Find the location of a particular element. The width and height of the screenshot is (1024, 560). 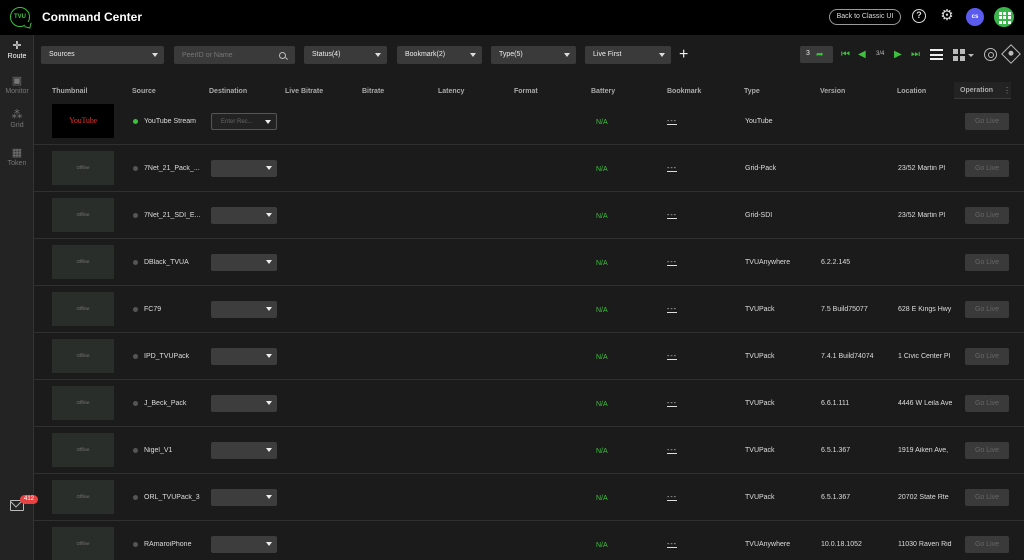

page-indicator: 3/4 is located at coordinates (880, 54).